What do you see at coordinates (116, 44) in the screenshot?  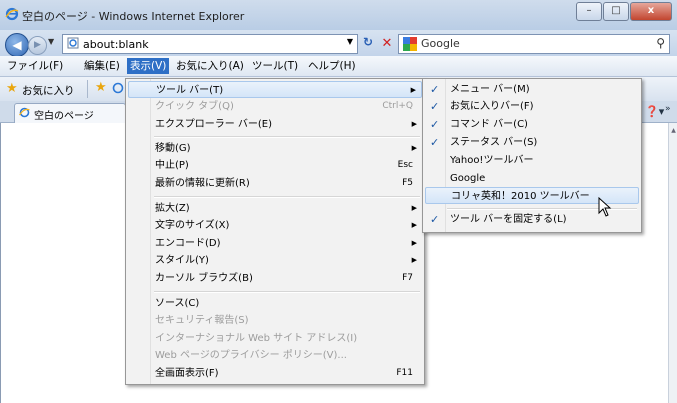 I see `address-input: about:blank` at bounding box center [116, 44].